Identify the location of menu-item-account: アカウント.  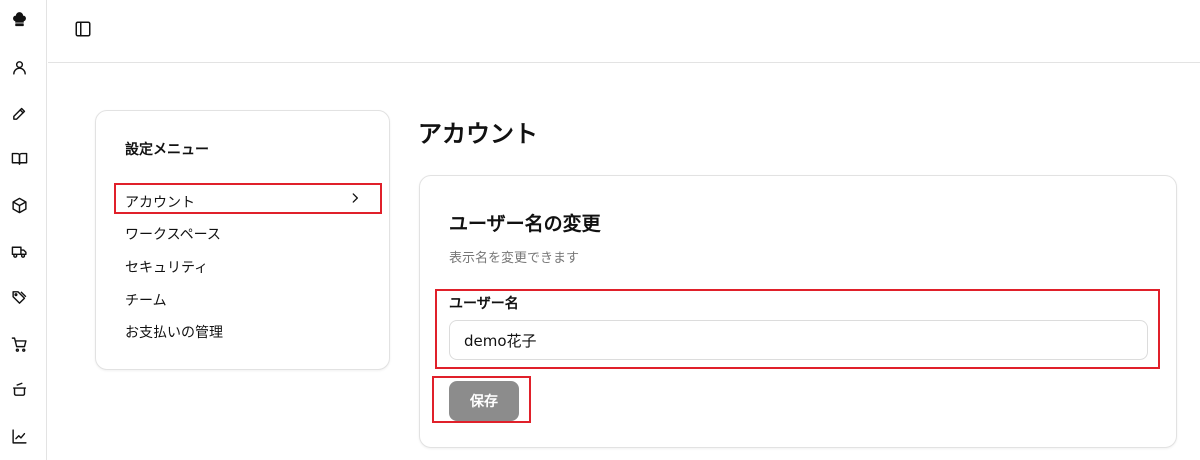
(160, 202).